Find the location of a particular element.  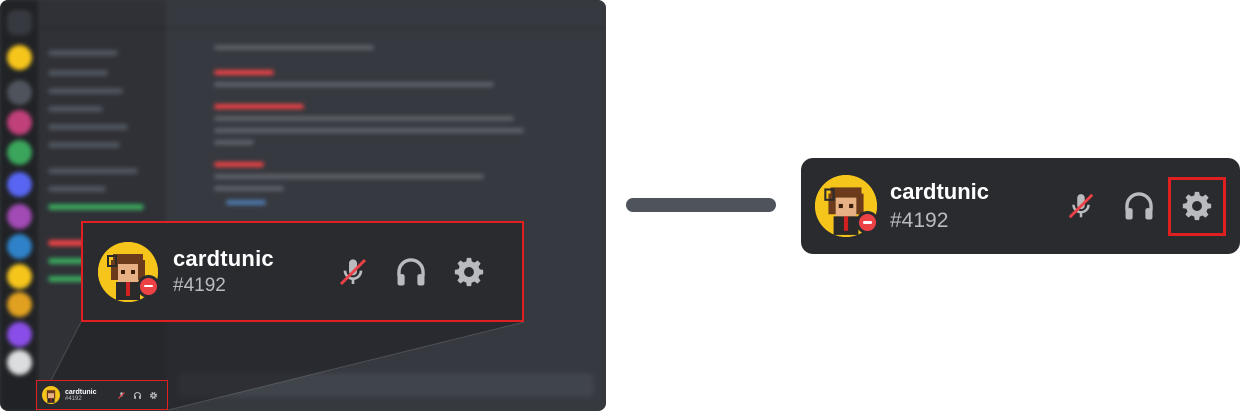

avatar-image is located at coordinates (51, 396).